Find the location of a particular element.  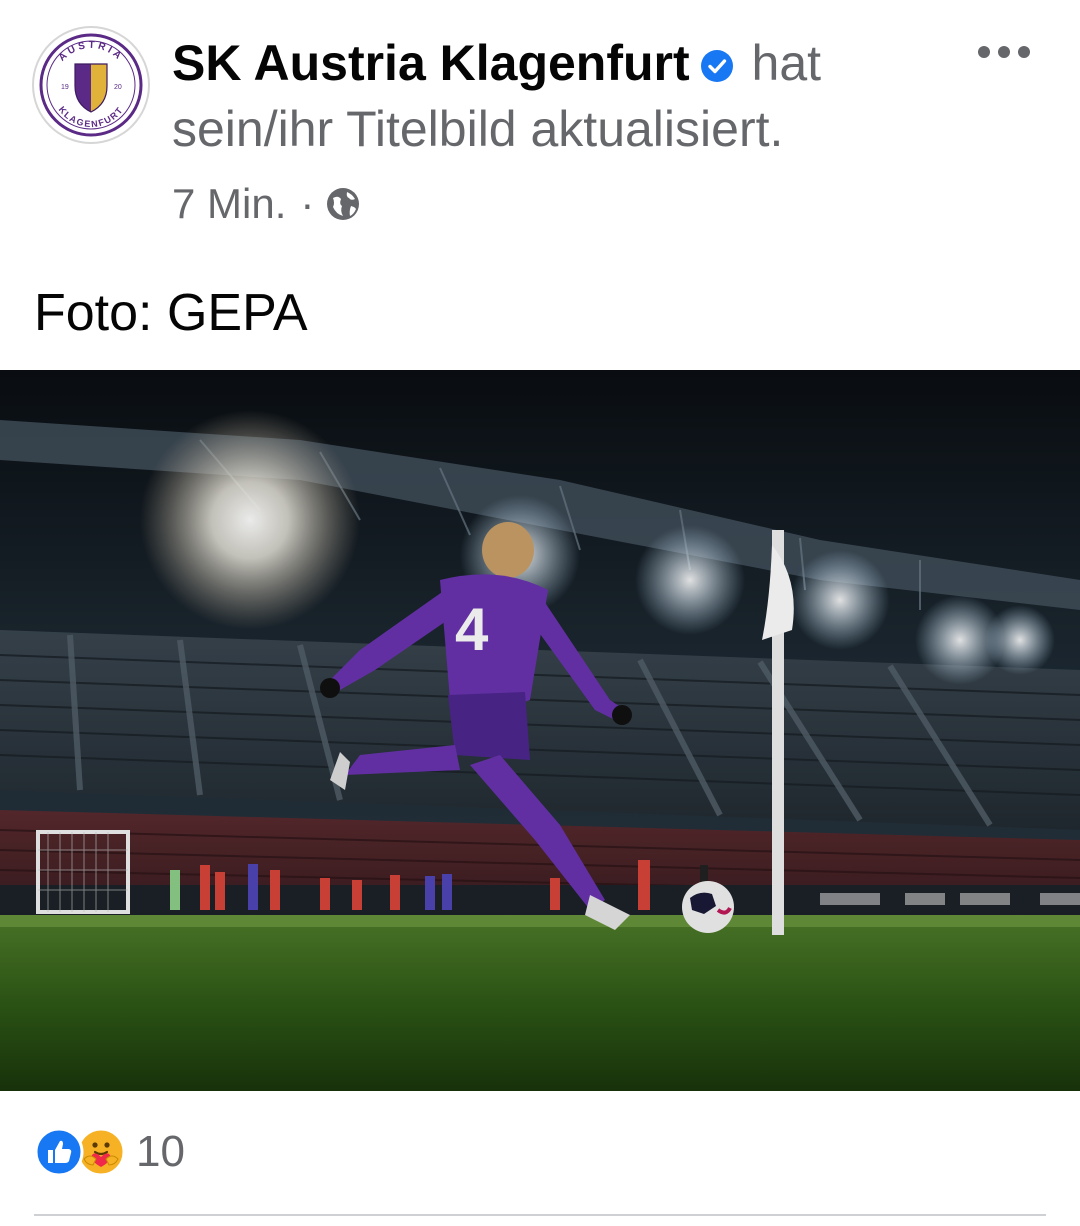

logo-year-left: 19 is located at coordinates (65, 87).